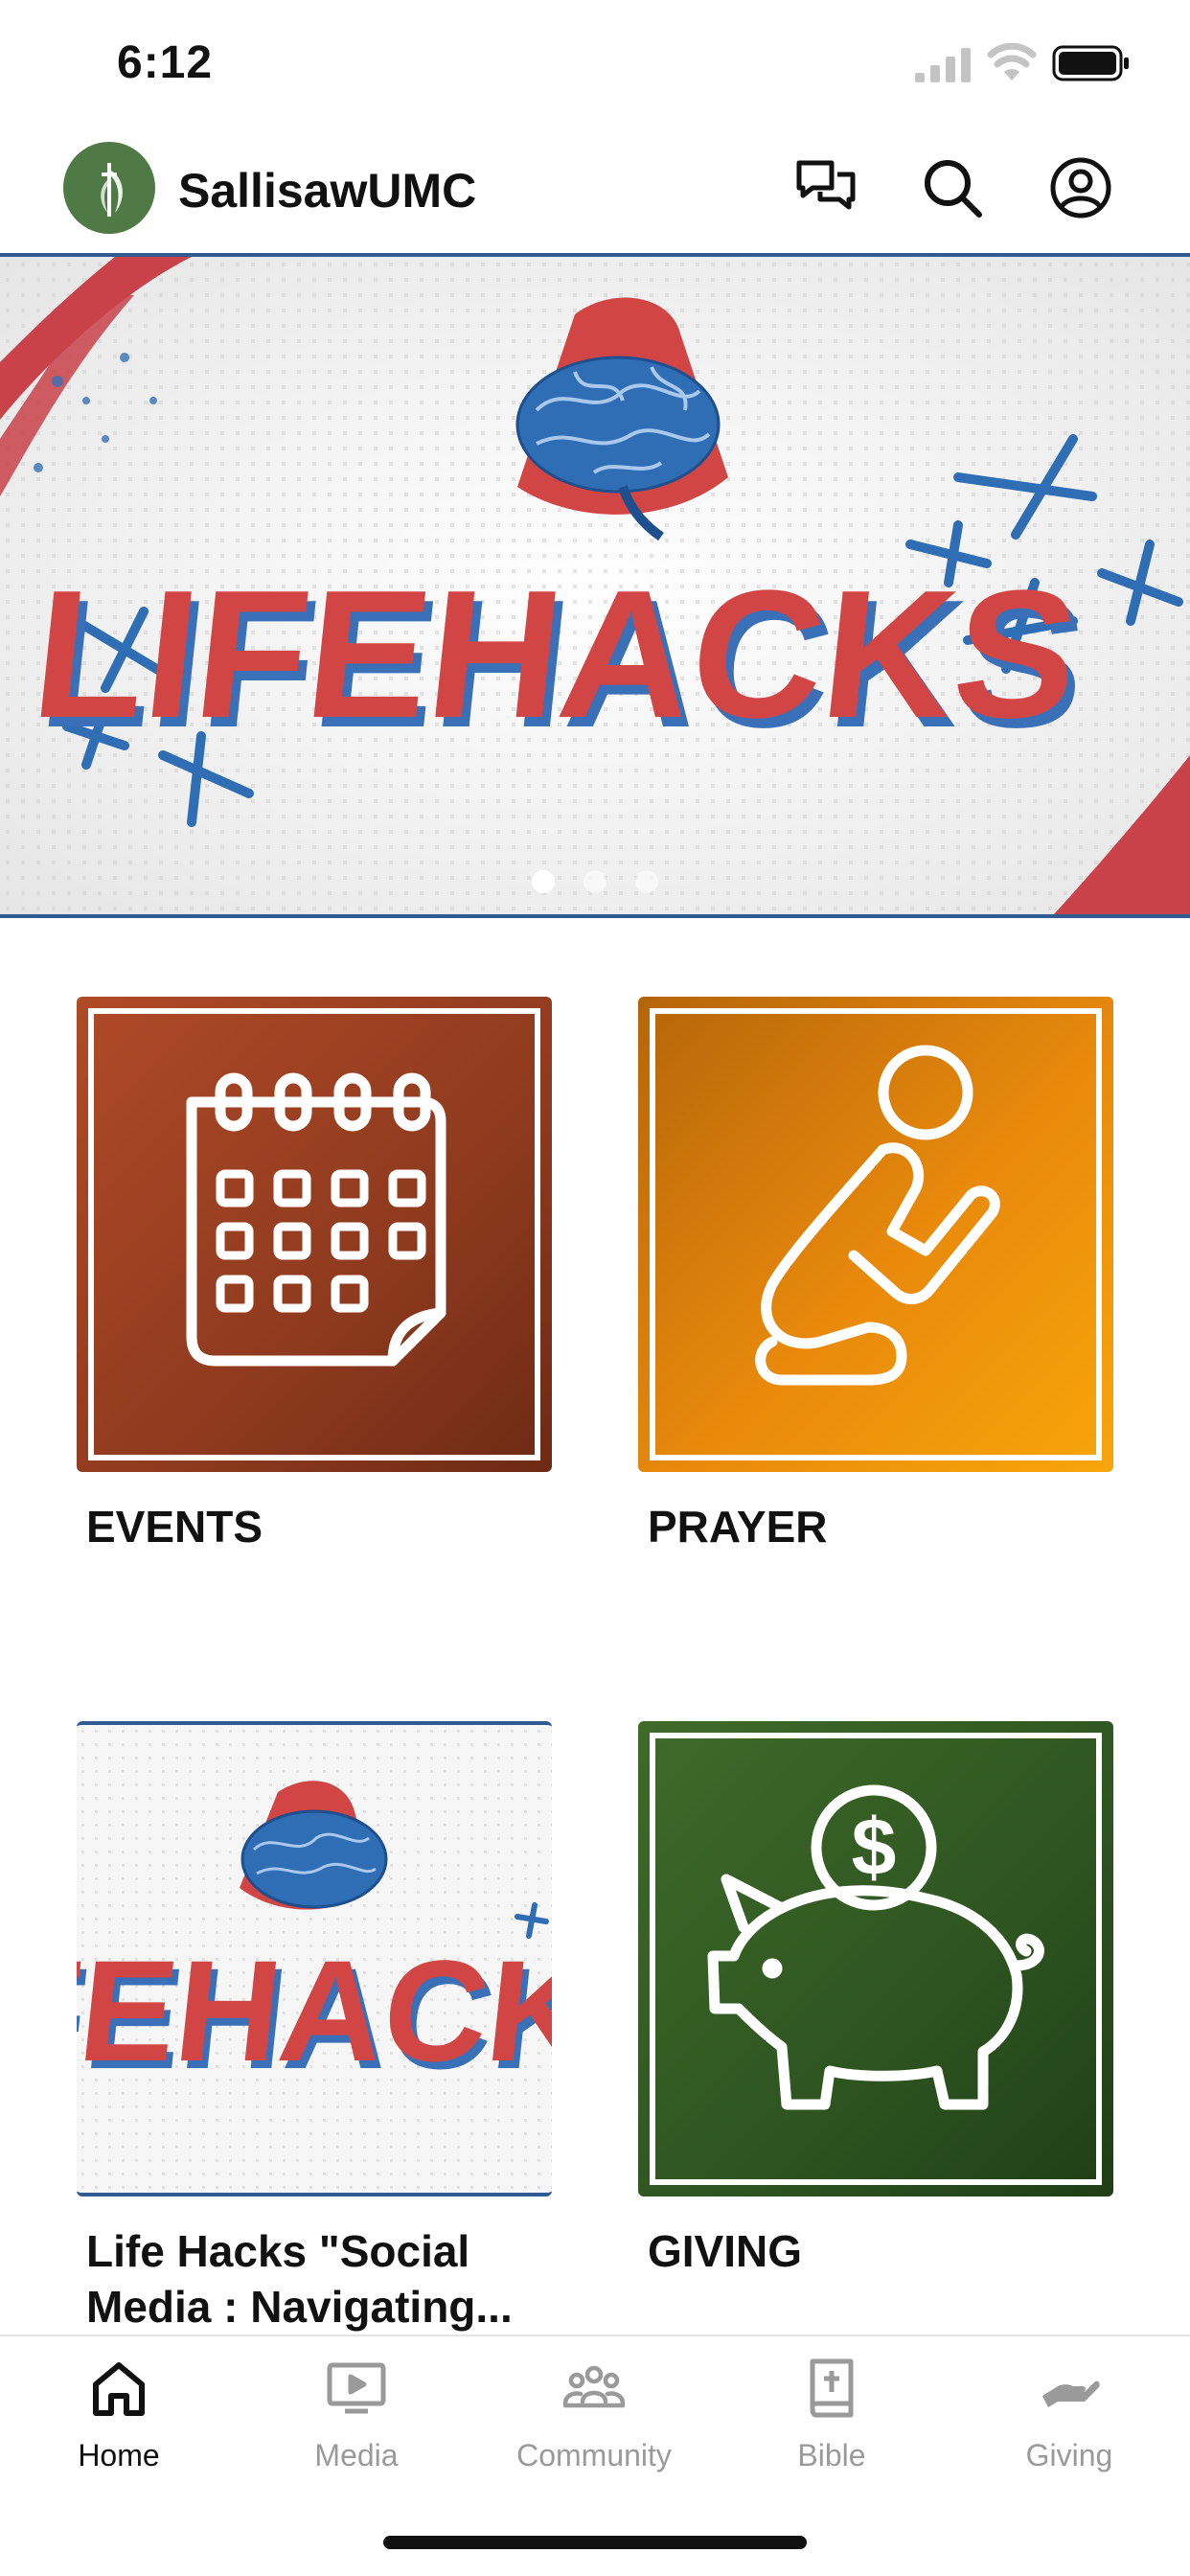  Describe the element at coordinates (595, 193) in the screenshot. I see `app-header: SallisawUMC` at that location.